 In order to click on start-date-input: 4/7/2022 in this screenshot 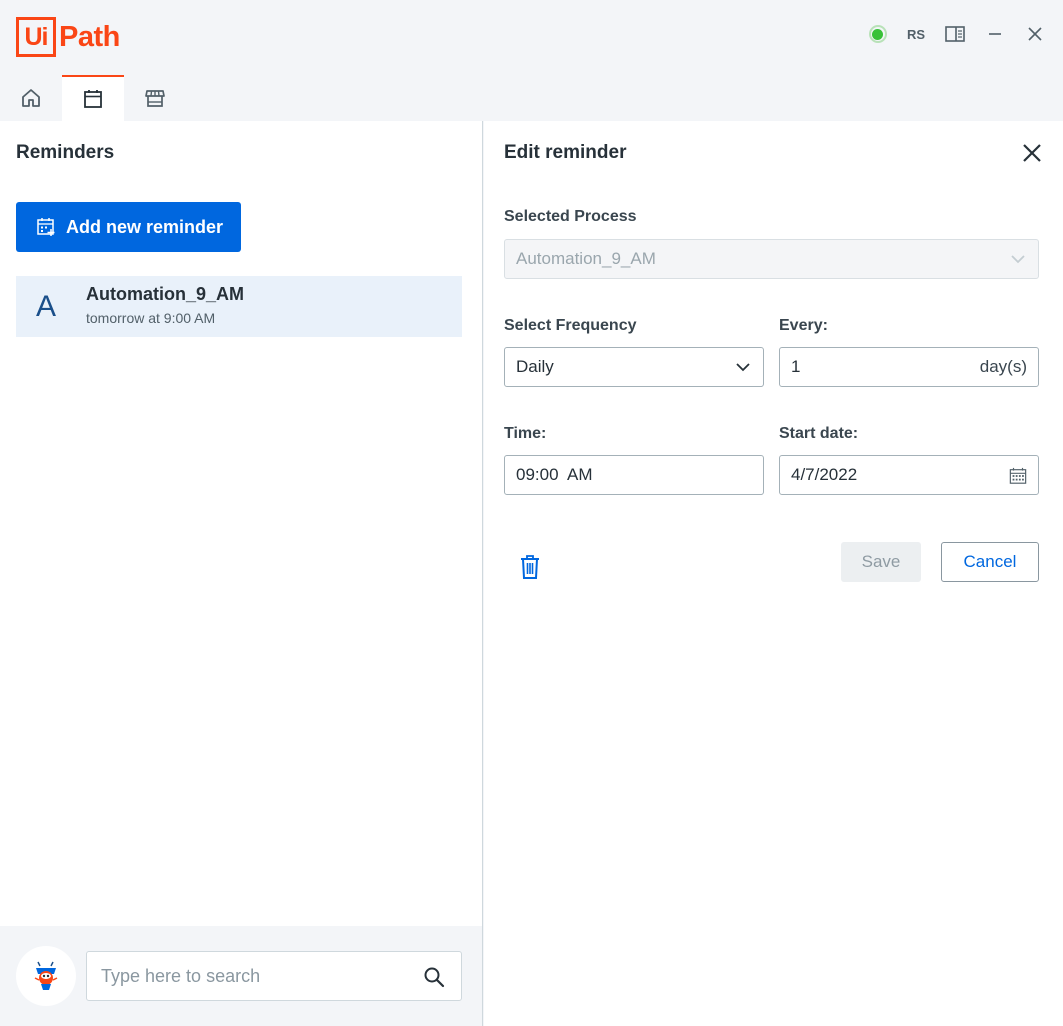, I will do `click(909, 475)`.